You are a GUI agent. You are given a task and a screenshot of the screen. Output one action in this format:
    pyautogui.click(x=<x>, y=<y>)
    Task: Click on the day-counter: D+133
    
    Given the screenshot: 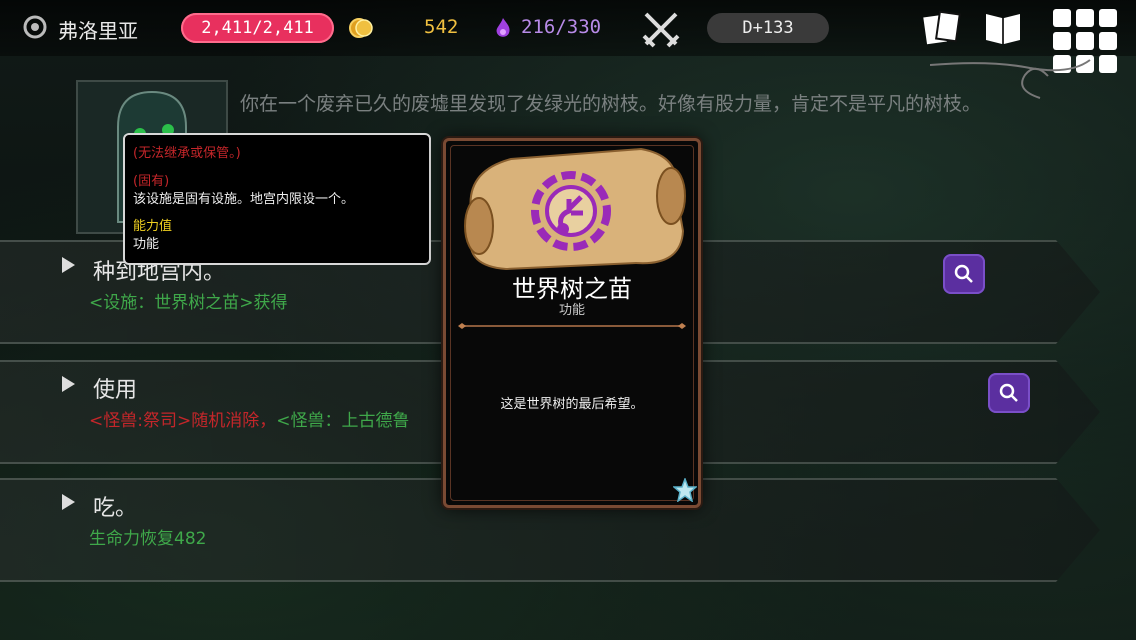 What is the action you would take?
    pyautogui.click(x=768, y=28)
    